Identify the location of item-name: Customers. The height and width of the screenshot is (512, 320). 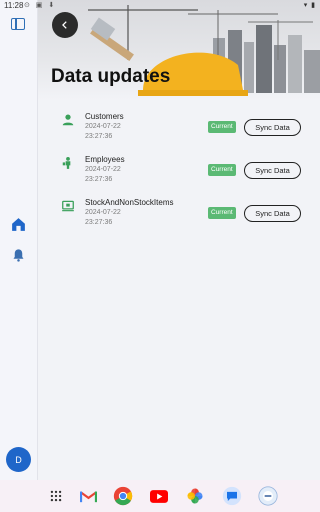
(104, 116).